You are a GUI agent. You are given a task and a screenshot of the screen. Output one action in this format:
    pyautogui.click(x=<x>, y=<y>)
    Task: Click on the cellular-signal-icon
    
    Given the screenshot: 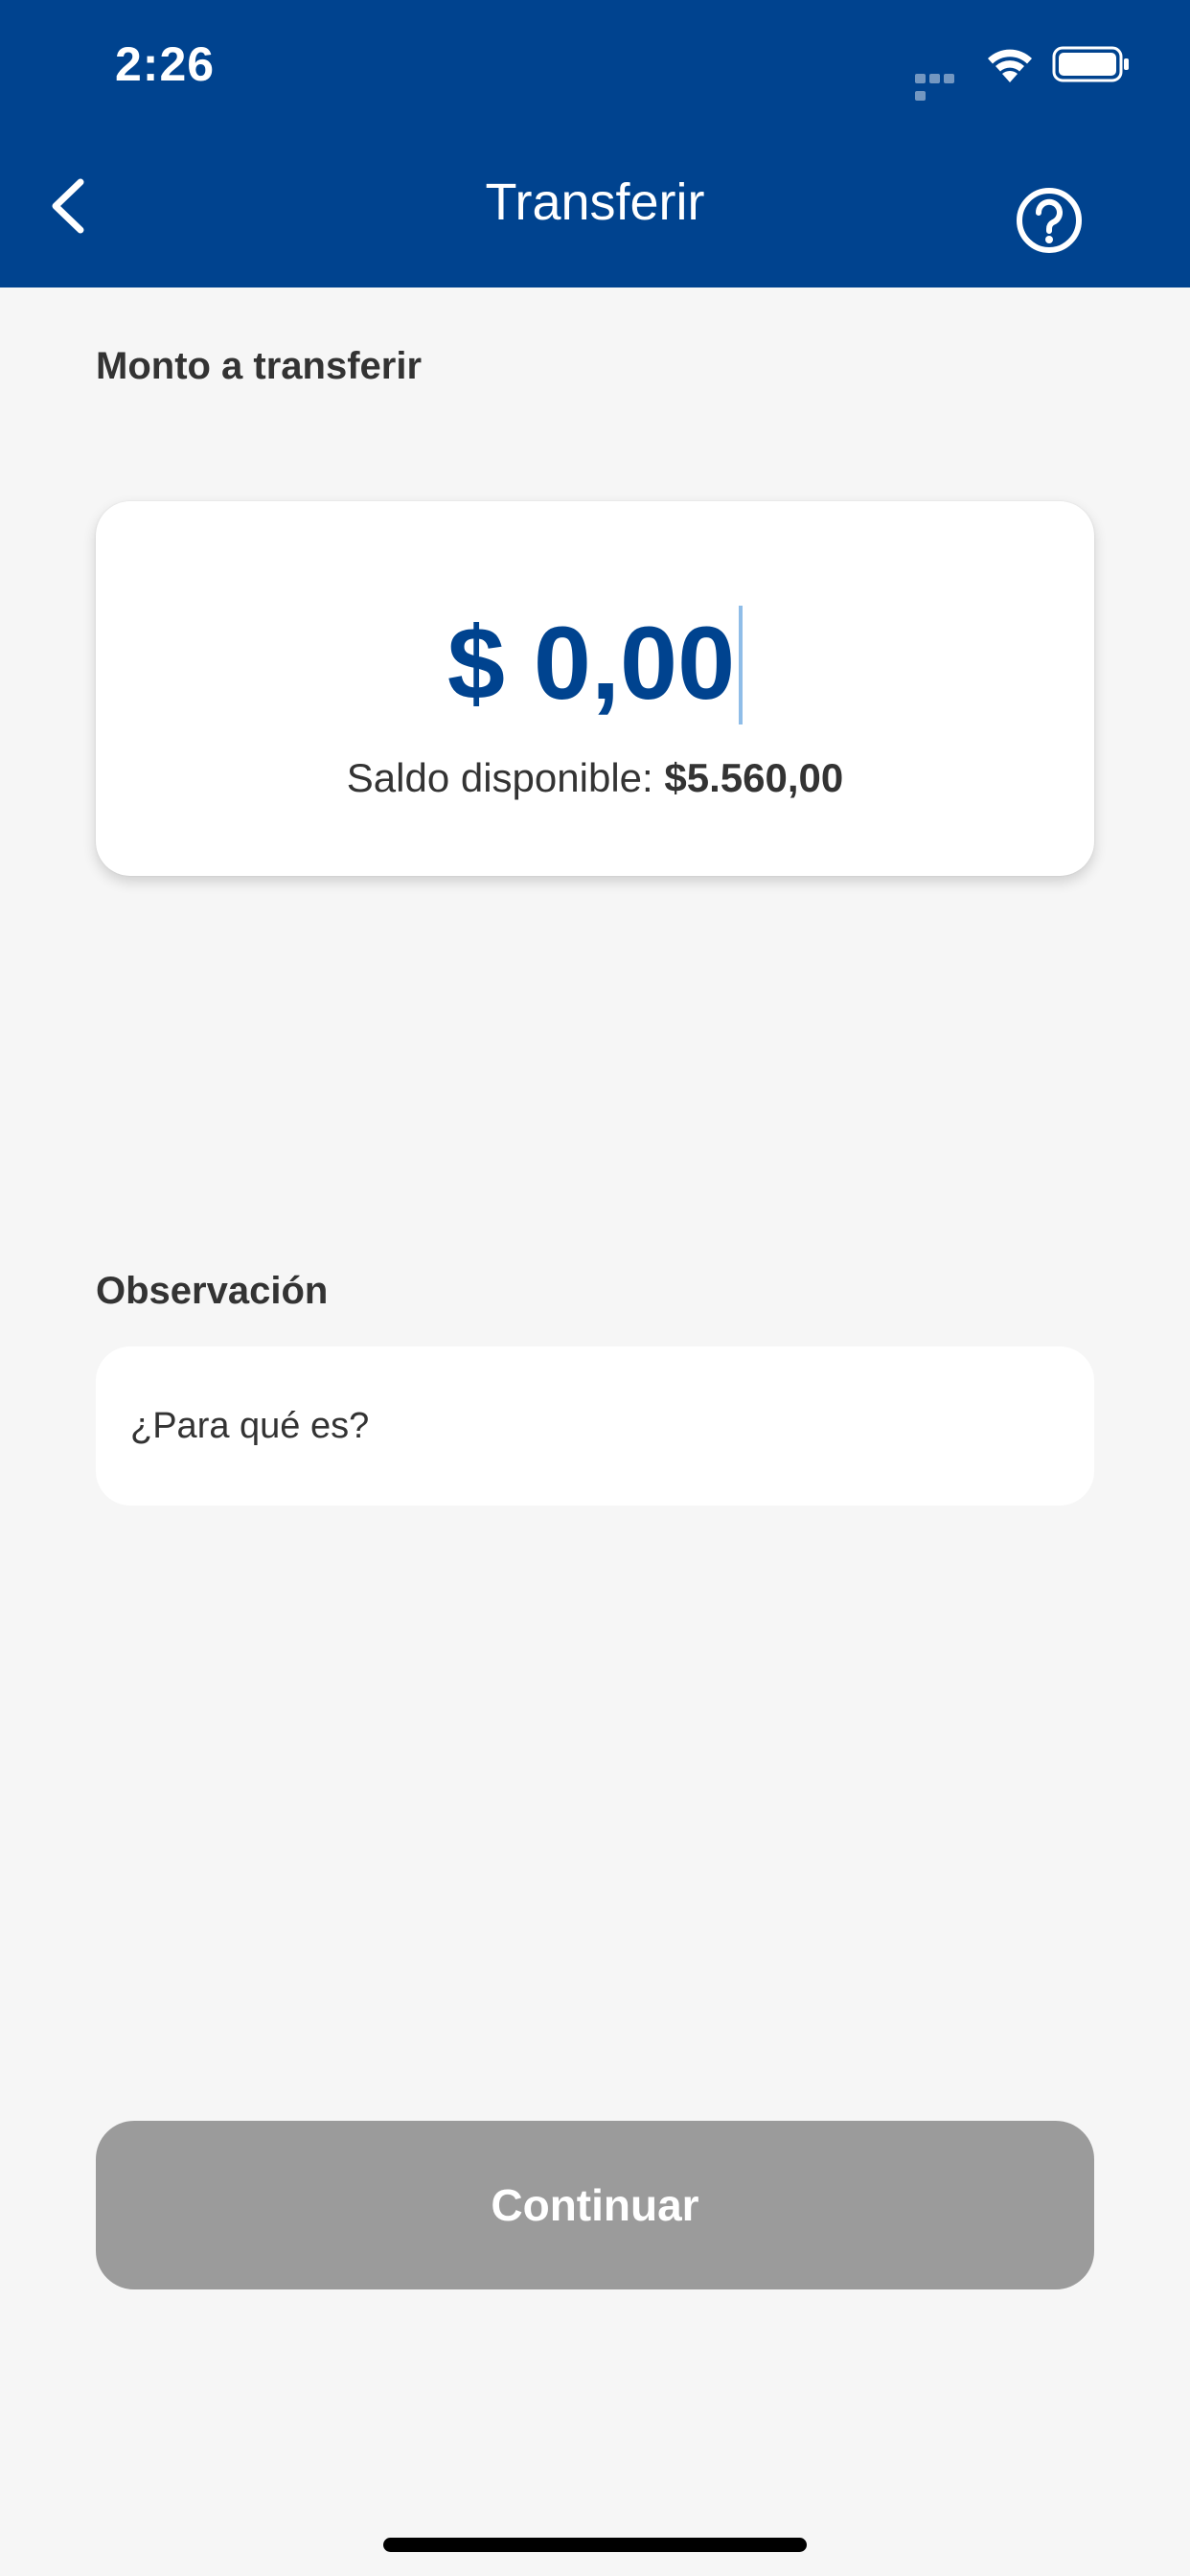 What is the action you would take?
    pyautogui.click(x=943, y=86)
    